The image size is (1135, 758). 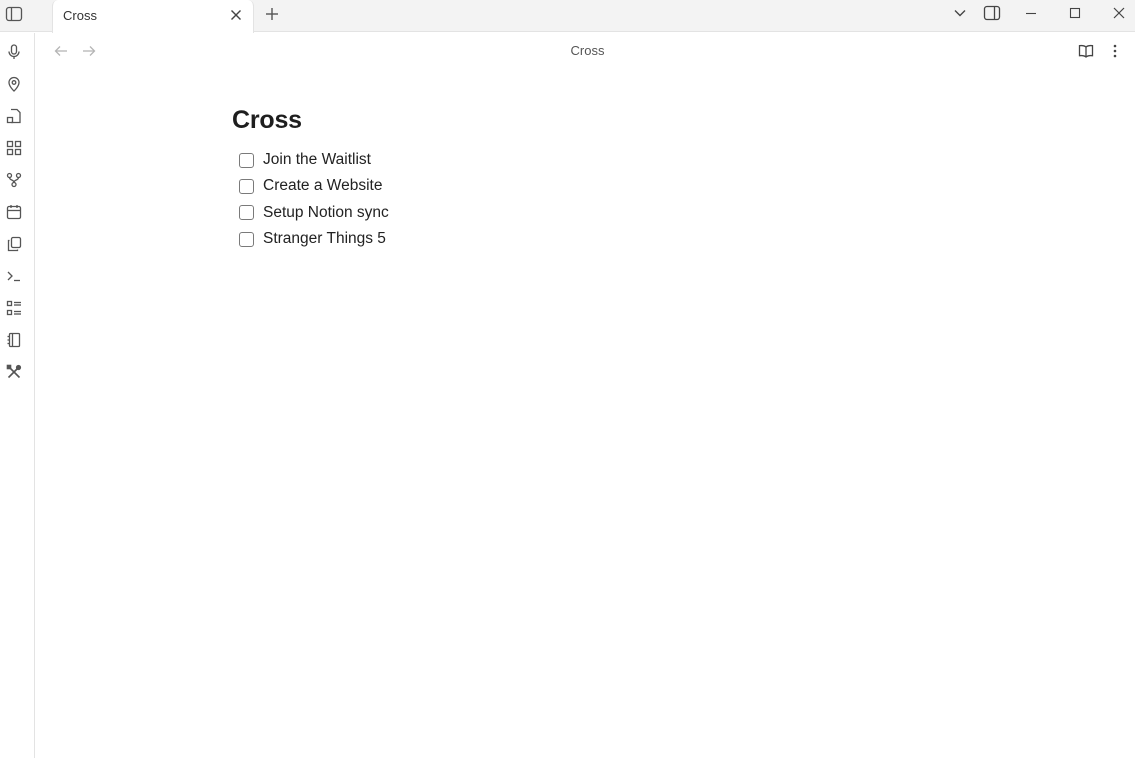 What do you see at coordinates (567, 16) in the screenshot?
I see `title-bar: Cross` at bounding box center [567, 16].